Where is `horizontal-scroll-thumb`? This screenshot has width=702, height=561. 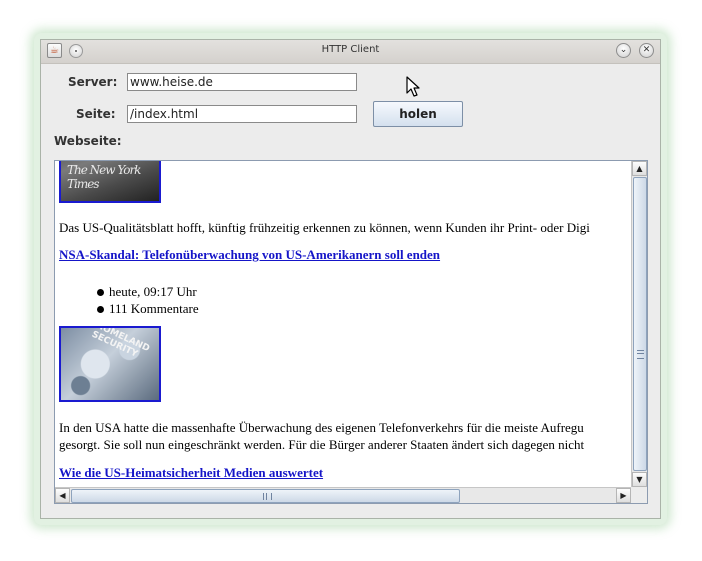 horizontal-scroll-thumb is located at coordinates (265, 496).